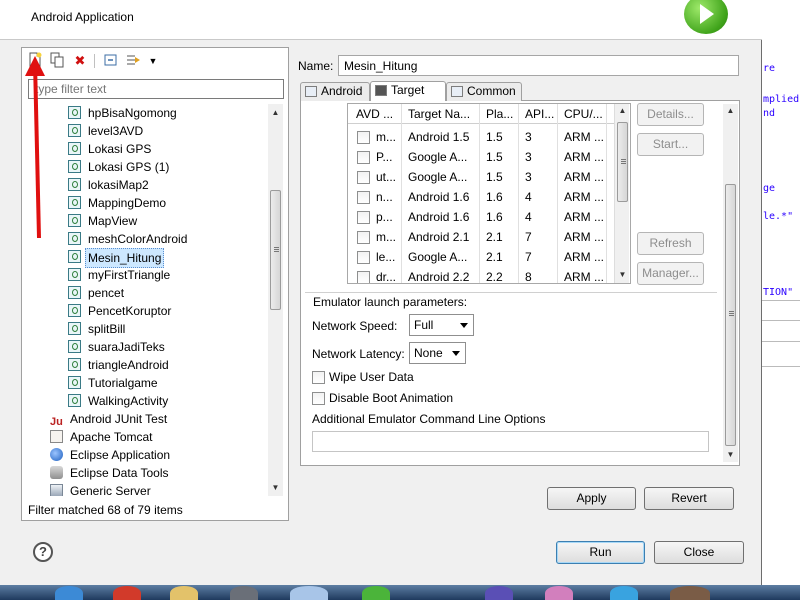 The height and width of the screenshot is (600, 800). I want to click on tree-item-launch-config: Lokasi GPS (1), so click(118, 167).